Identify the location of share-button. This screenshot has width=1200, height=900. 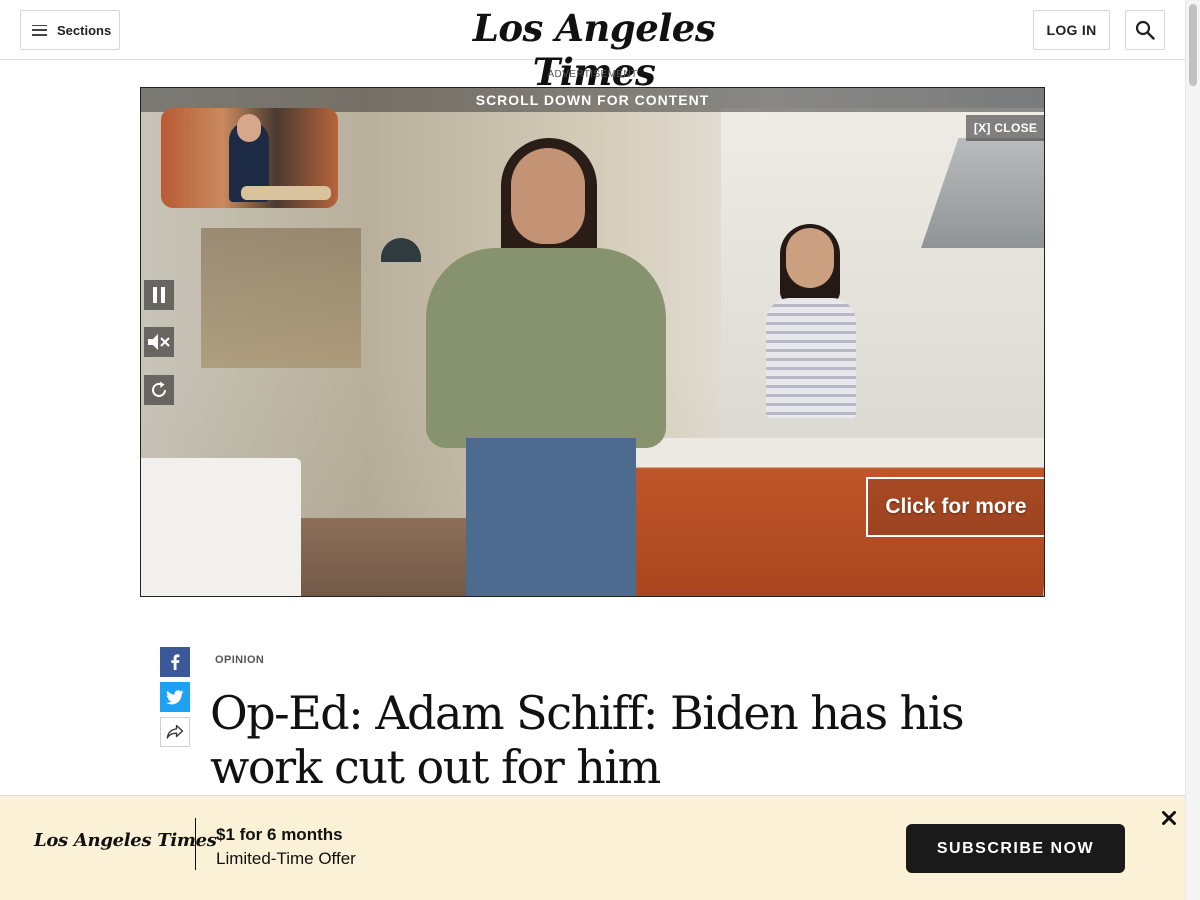
(175, 732).